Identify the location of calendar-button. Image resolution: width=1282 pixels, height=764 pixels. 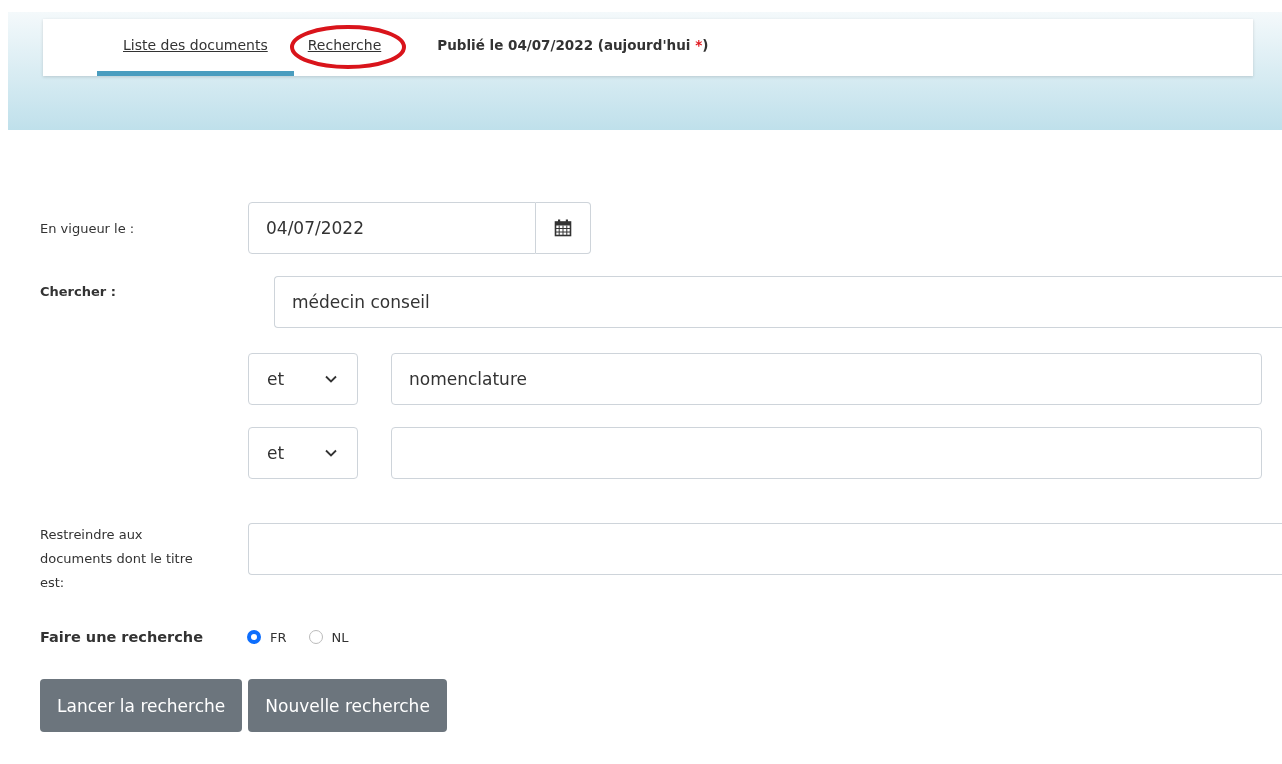
(563, 228).